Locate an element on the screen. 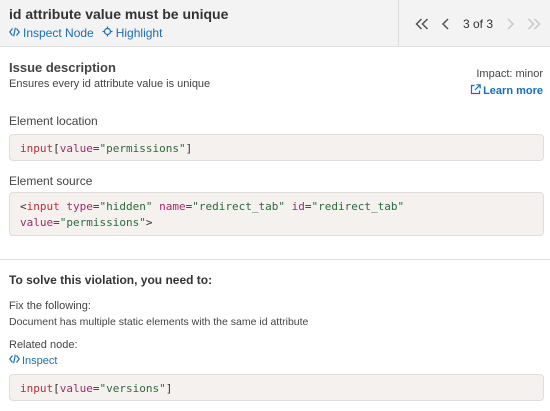 Image resolution: width=550 pixels, height=411 pixels. fix-label: Fix the following: is located at coordinates (50, 306).